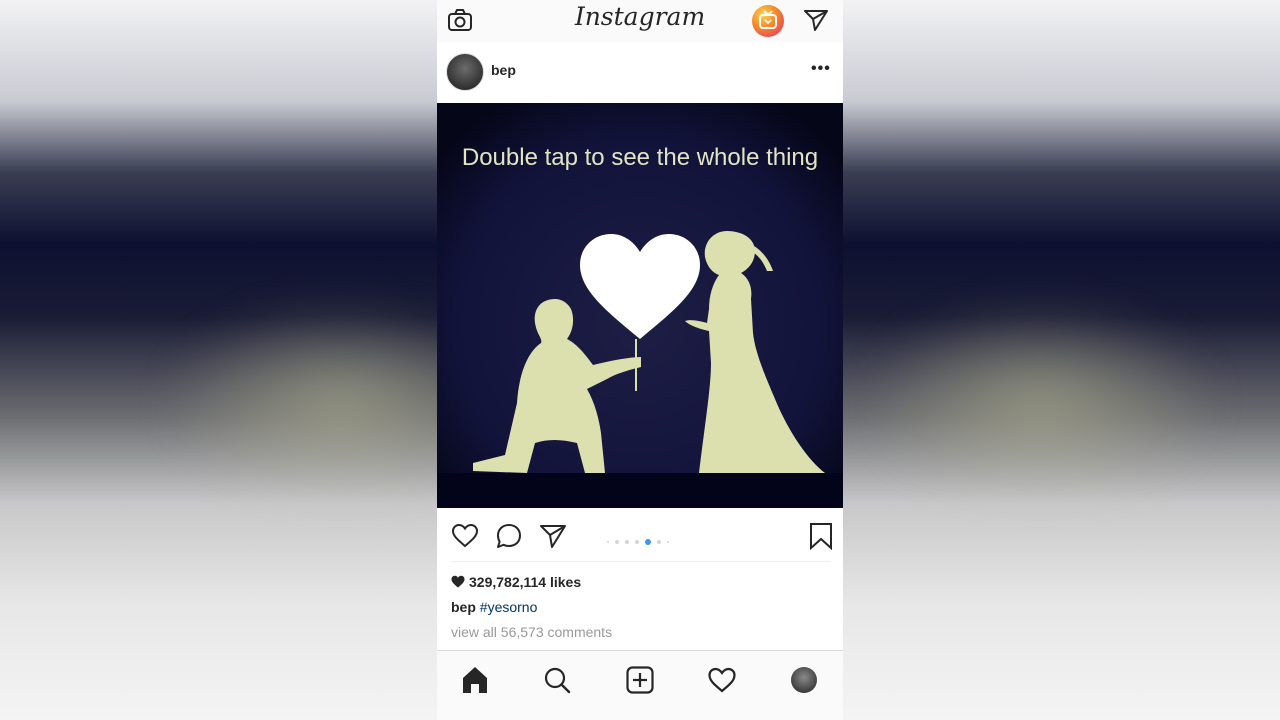  Describe the element at coordinates (641, 539) in the screenshot. I see `carousel-indicator` at that location.